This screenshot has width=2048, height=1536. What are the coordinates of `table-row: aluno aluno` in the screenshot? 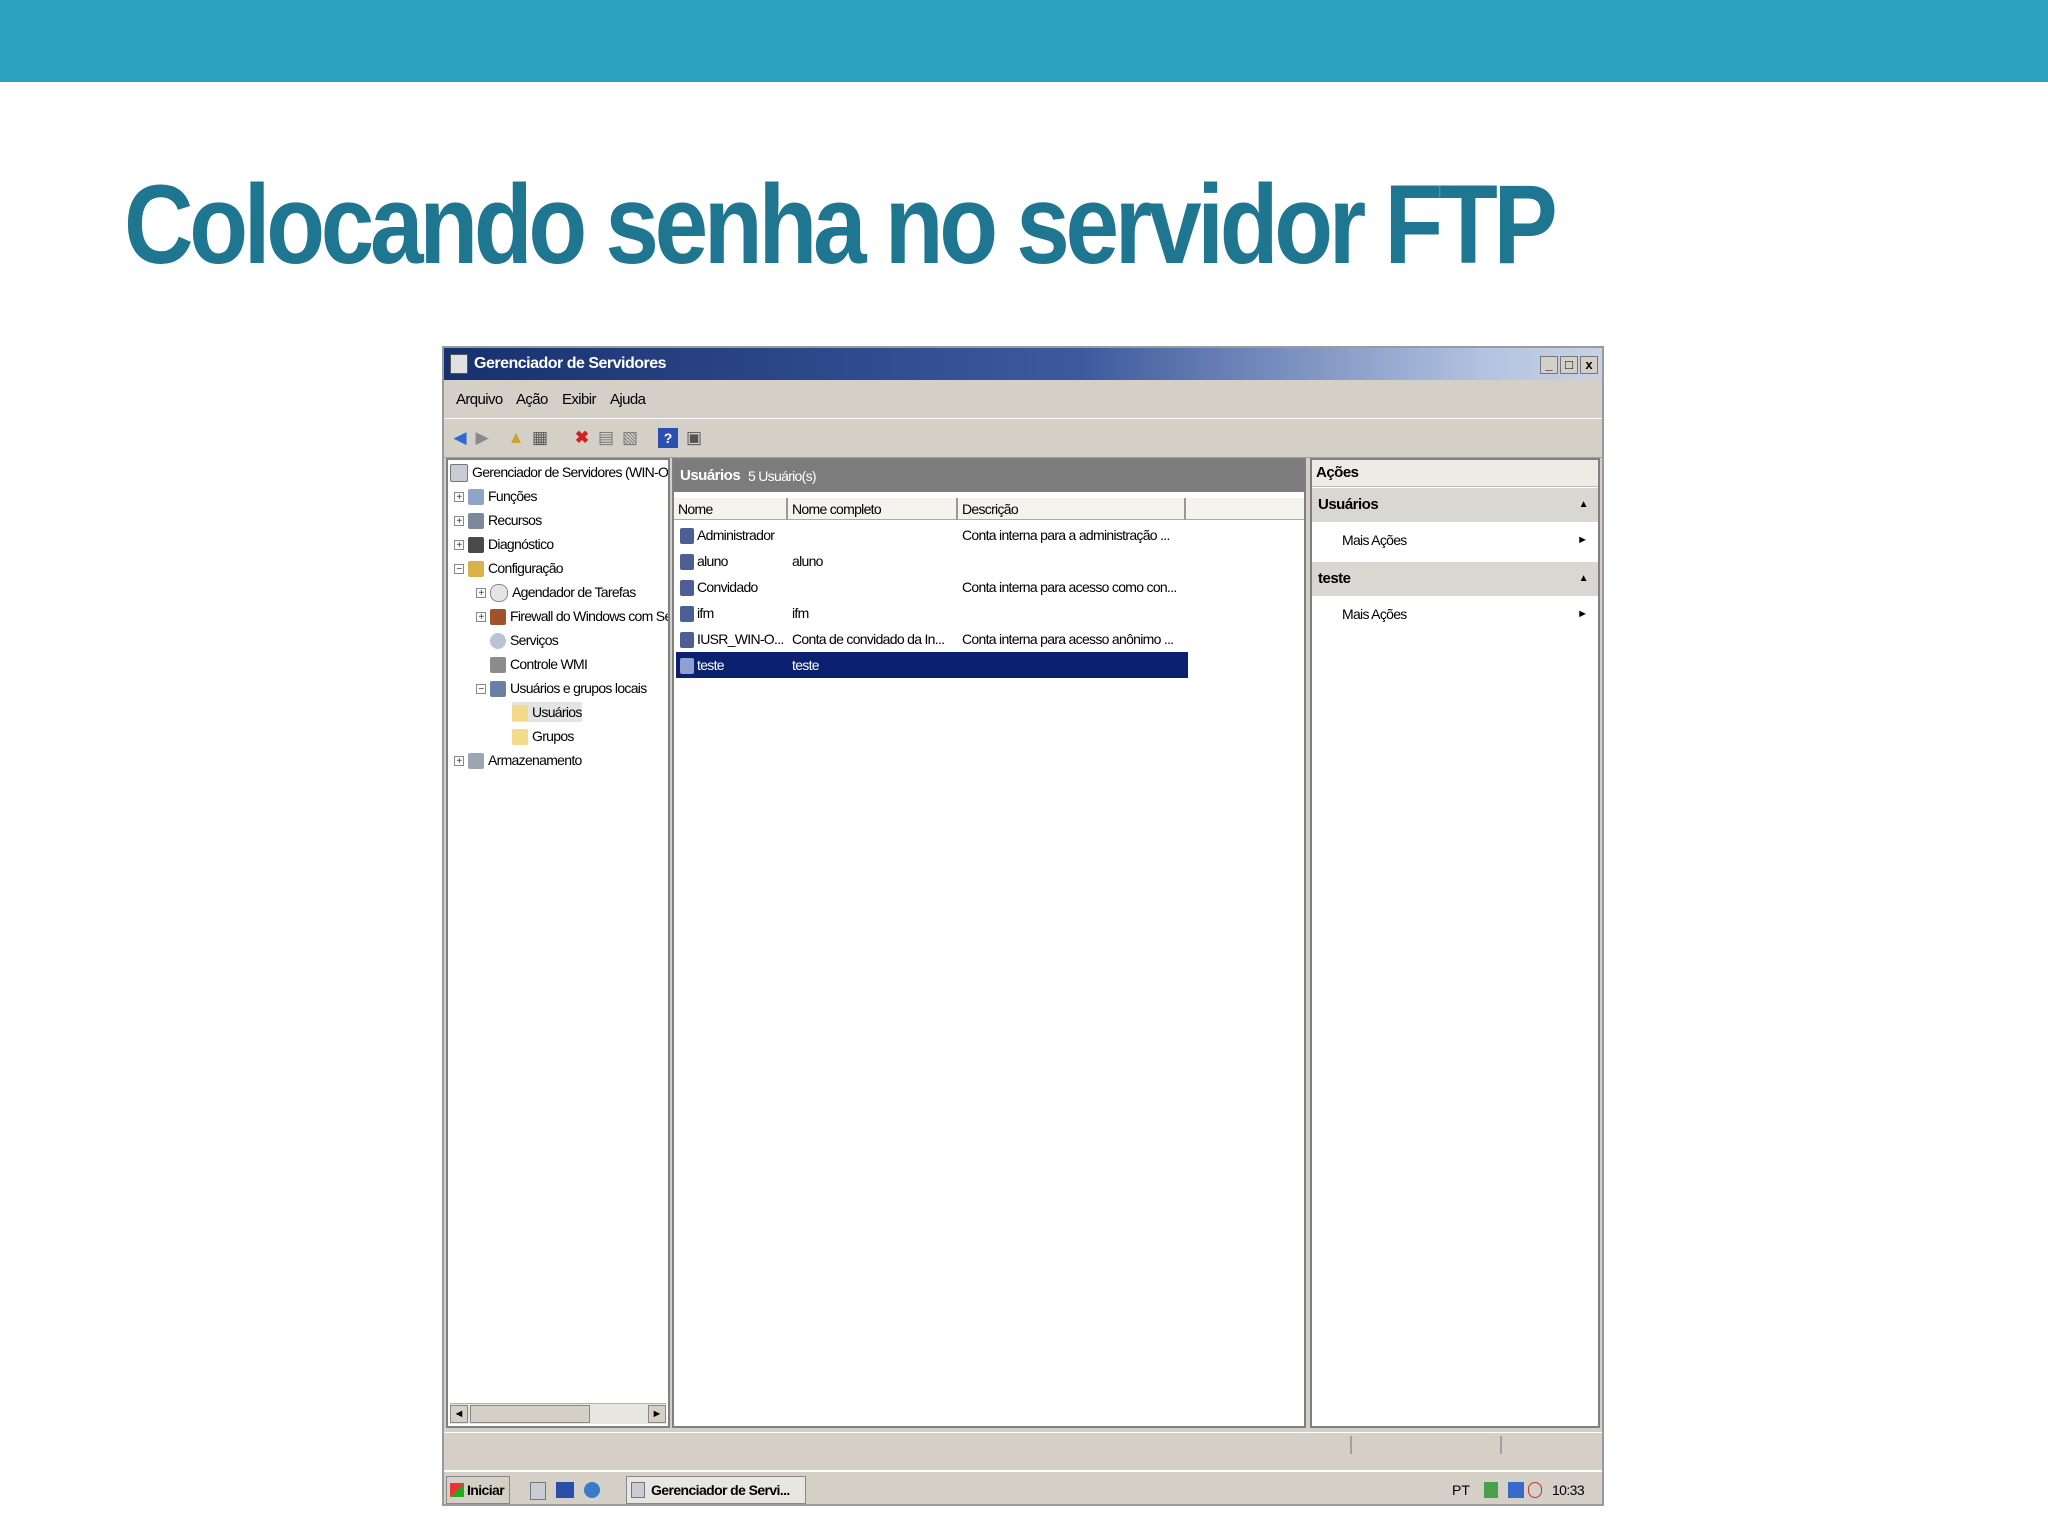 It's located at (932, 561).